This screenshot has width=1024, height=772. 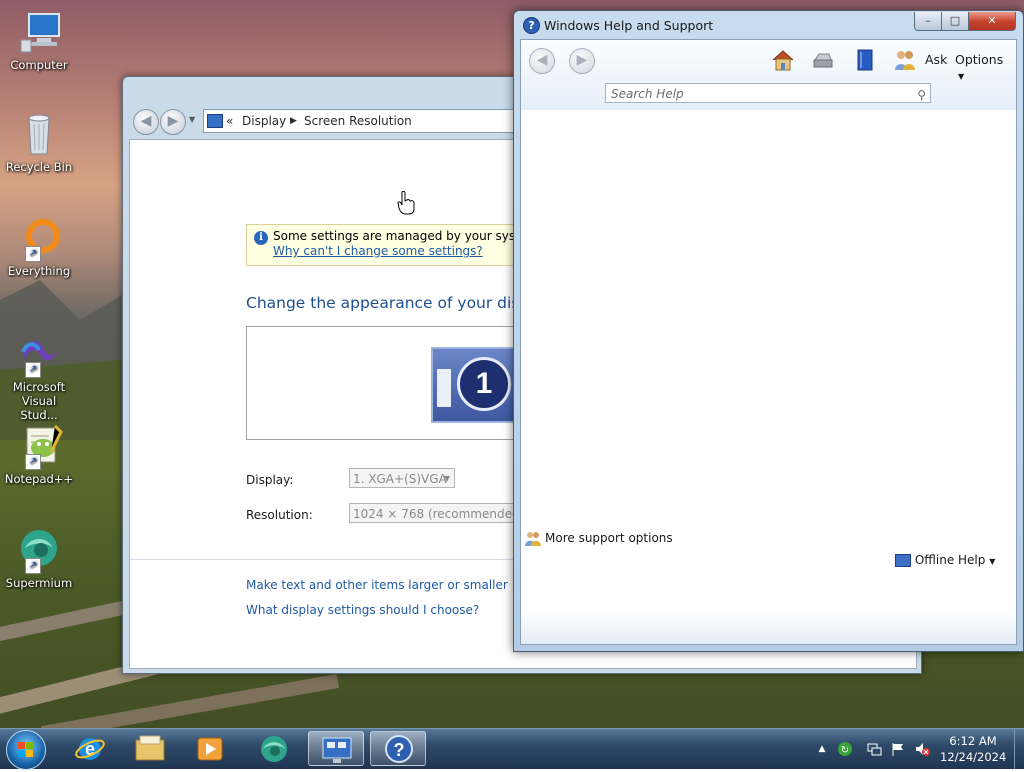 I want to click on ask-icon, so click(x=905, y=60).